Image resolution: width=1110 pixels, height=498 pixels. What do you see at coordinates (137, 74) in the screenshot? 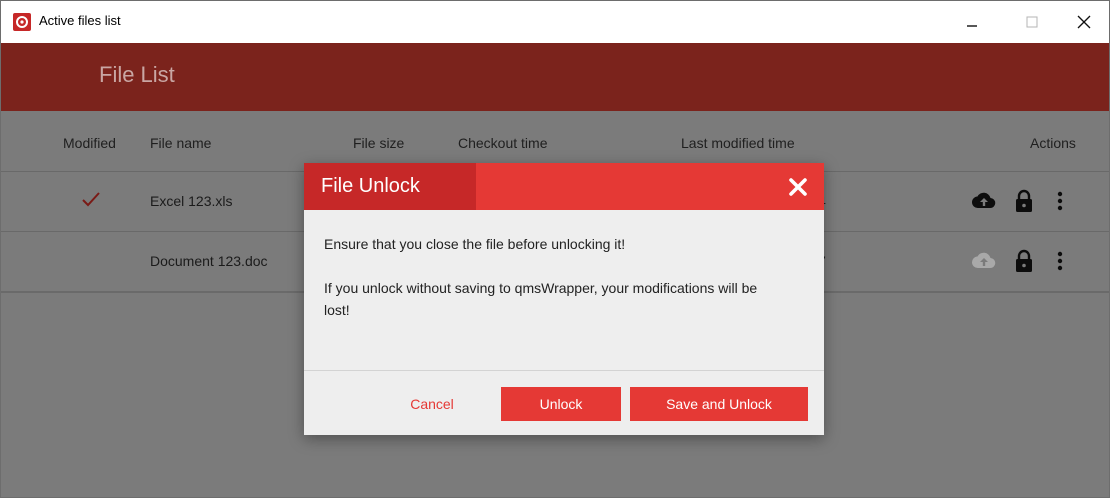
I see `page-title: File List` at bounding box center [137, 74].